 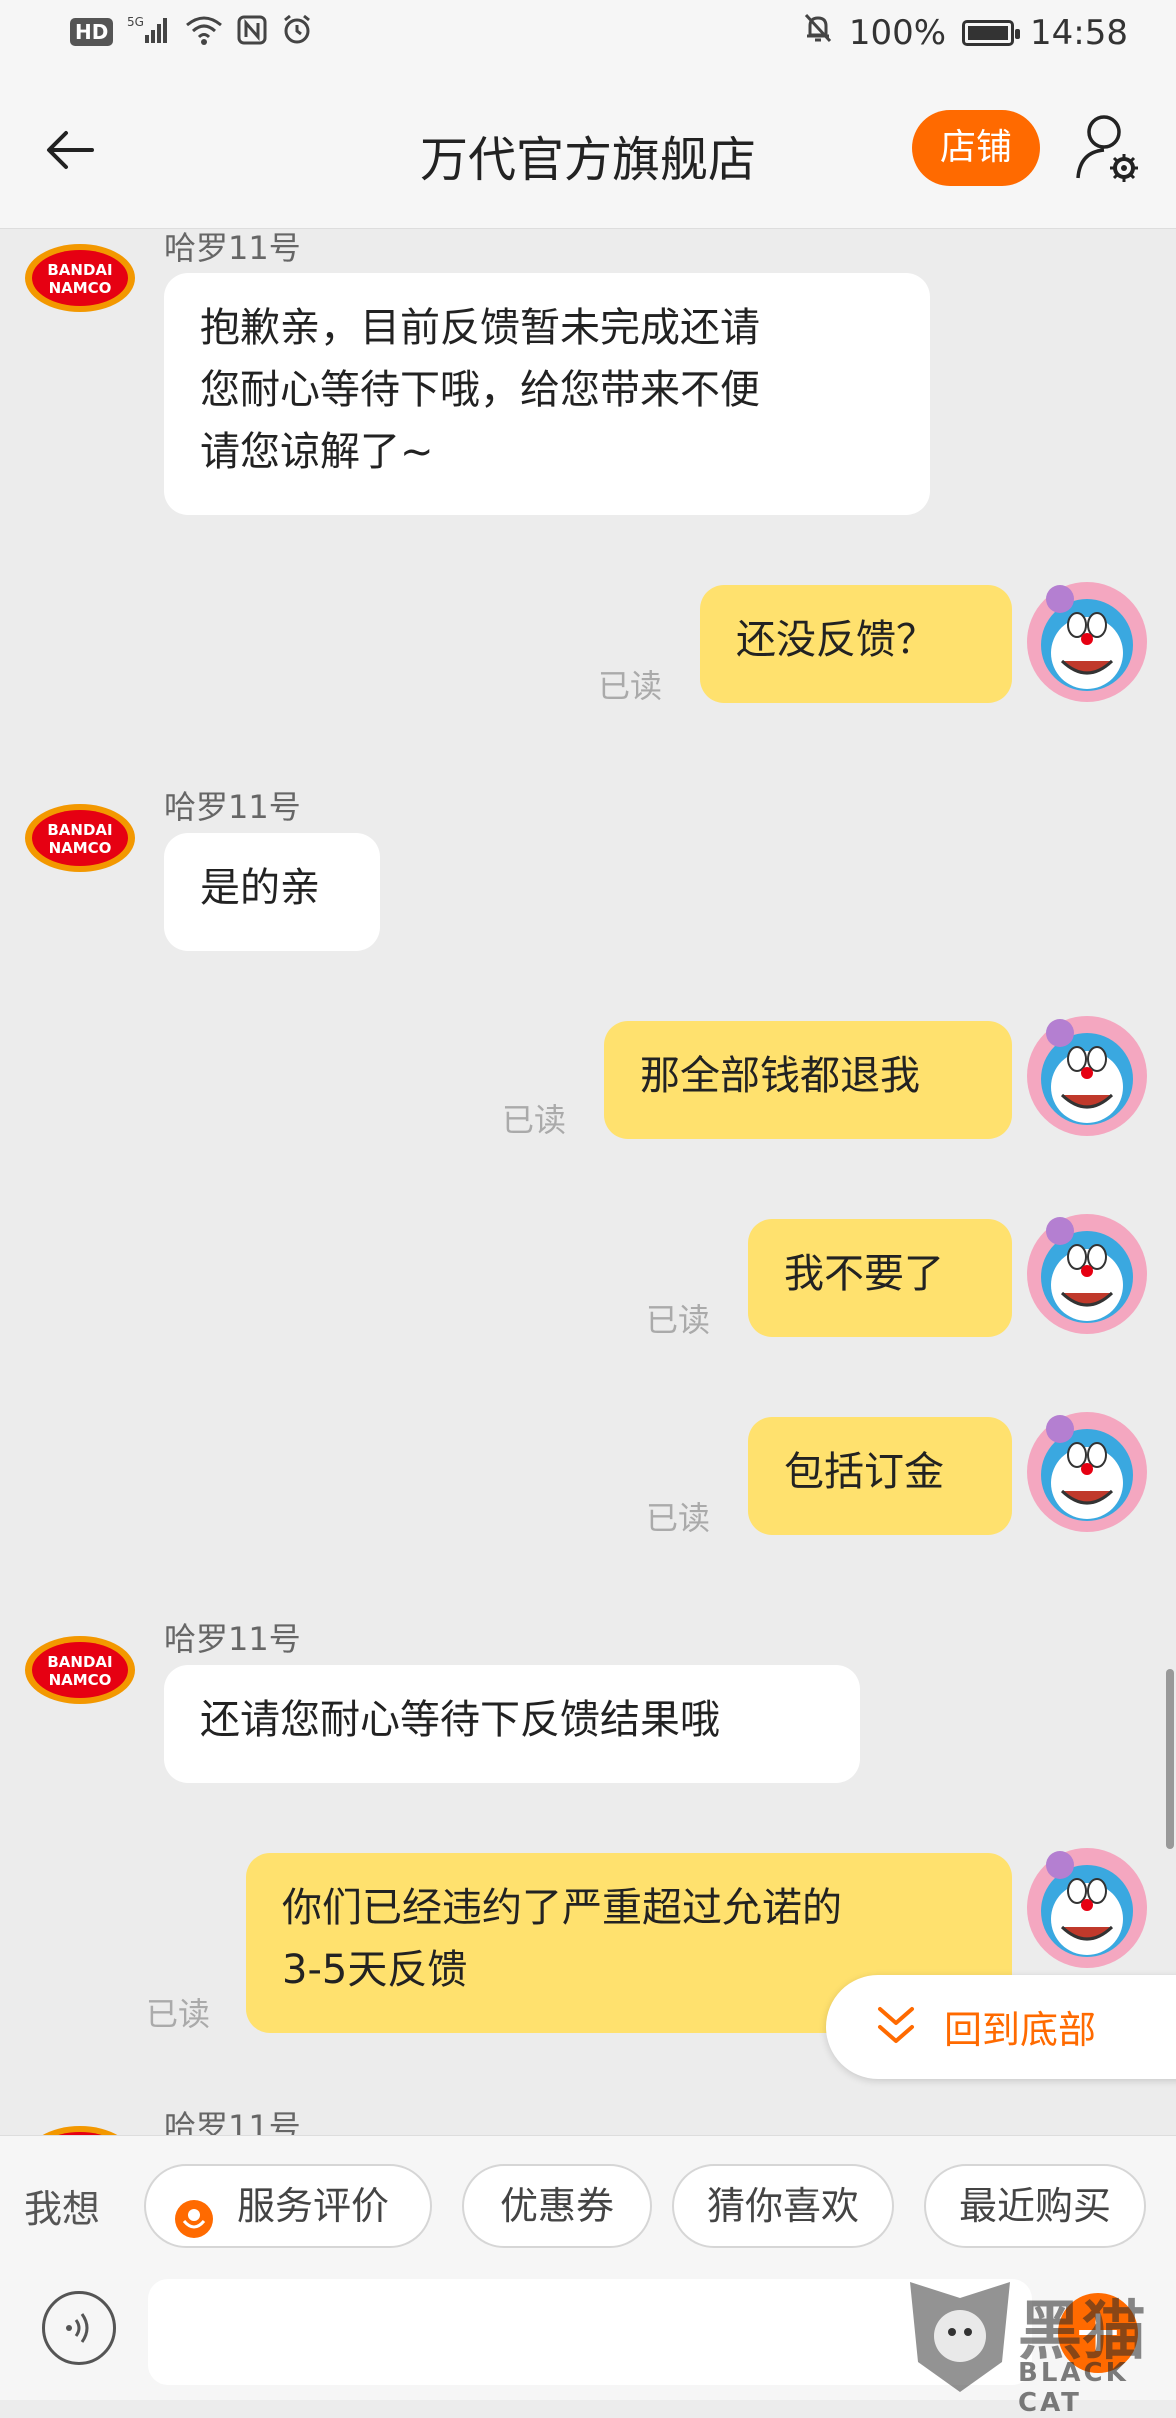 I want to click on shop-avatar, so click(x=80, y=2130).